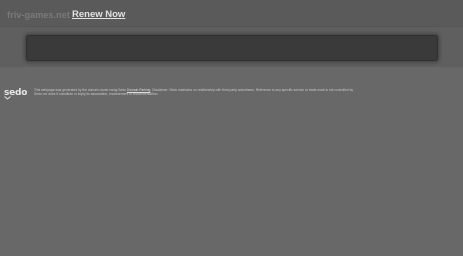  Describe the element at coordinates (7, 98) in the screenshot. I see `sedo-arrow-icon` at that location.